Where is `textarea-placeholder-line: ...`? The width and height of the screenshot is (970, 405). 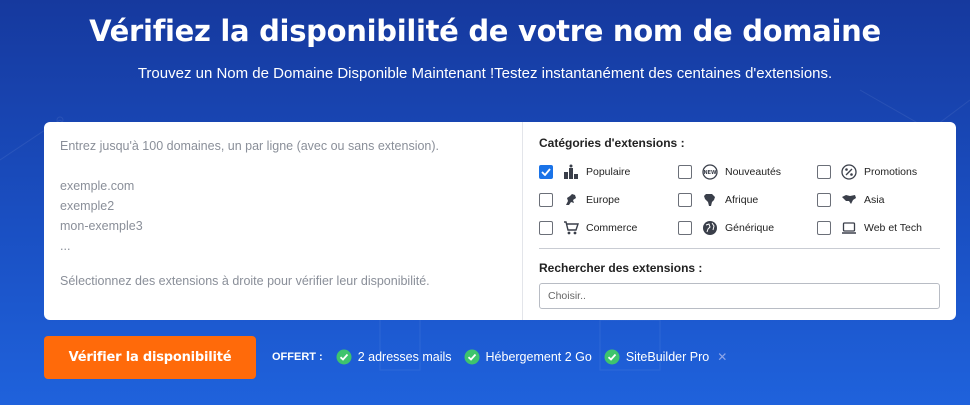 textarea-placeholder-line: ... is located at coordinates (65, 246).